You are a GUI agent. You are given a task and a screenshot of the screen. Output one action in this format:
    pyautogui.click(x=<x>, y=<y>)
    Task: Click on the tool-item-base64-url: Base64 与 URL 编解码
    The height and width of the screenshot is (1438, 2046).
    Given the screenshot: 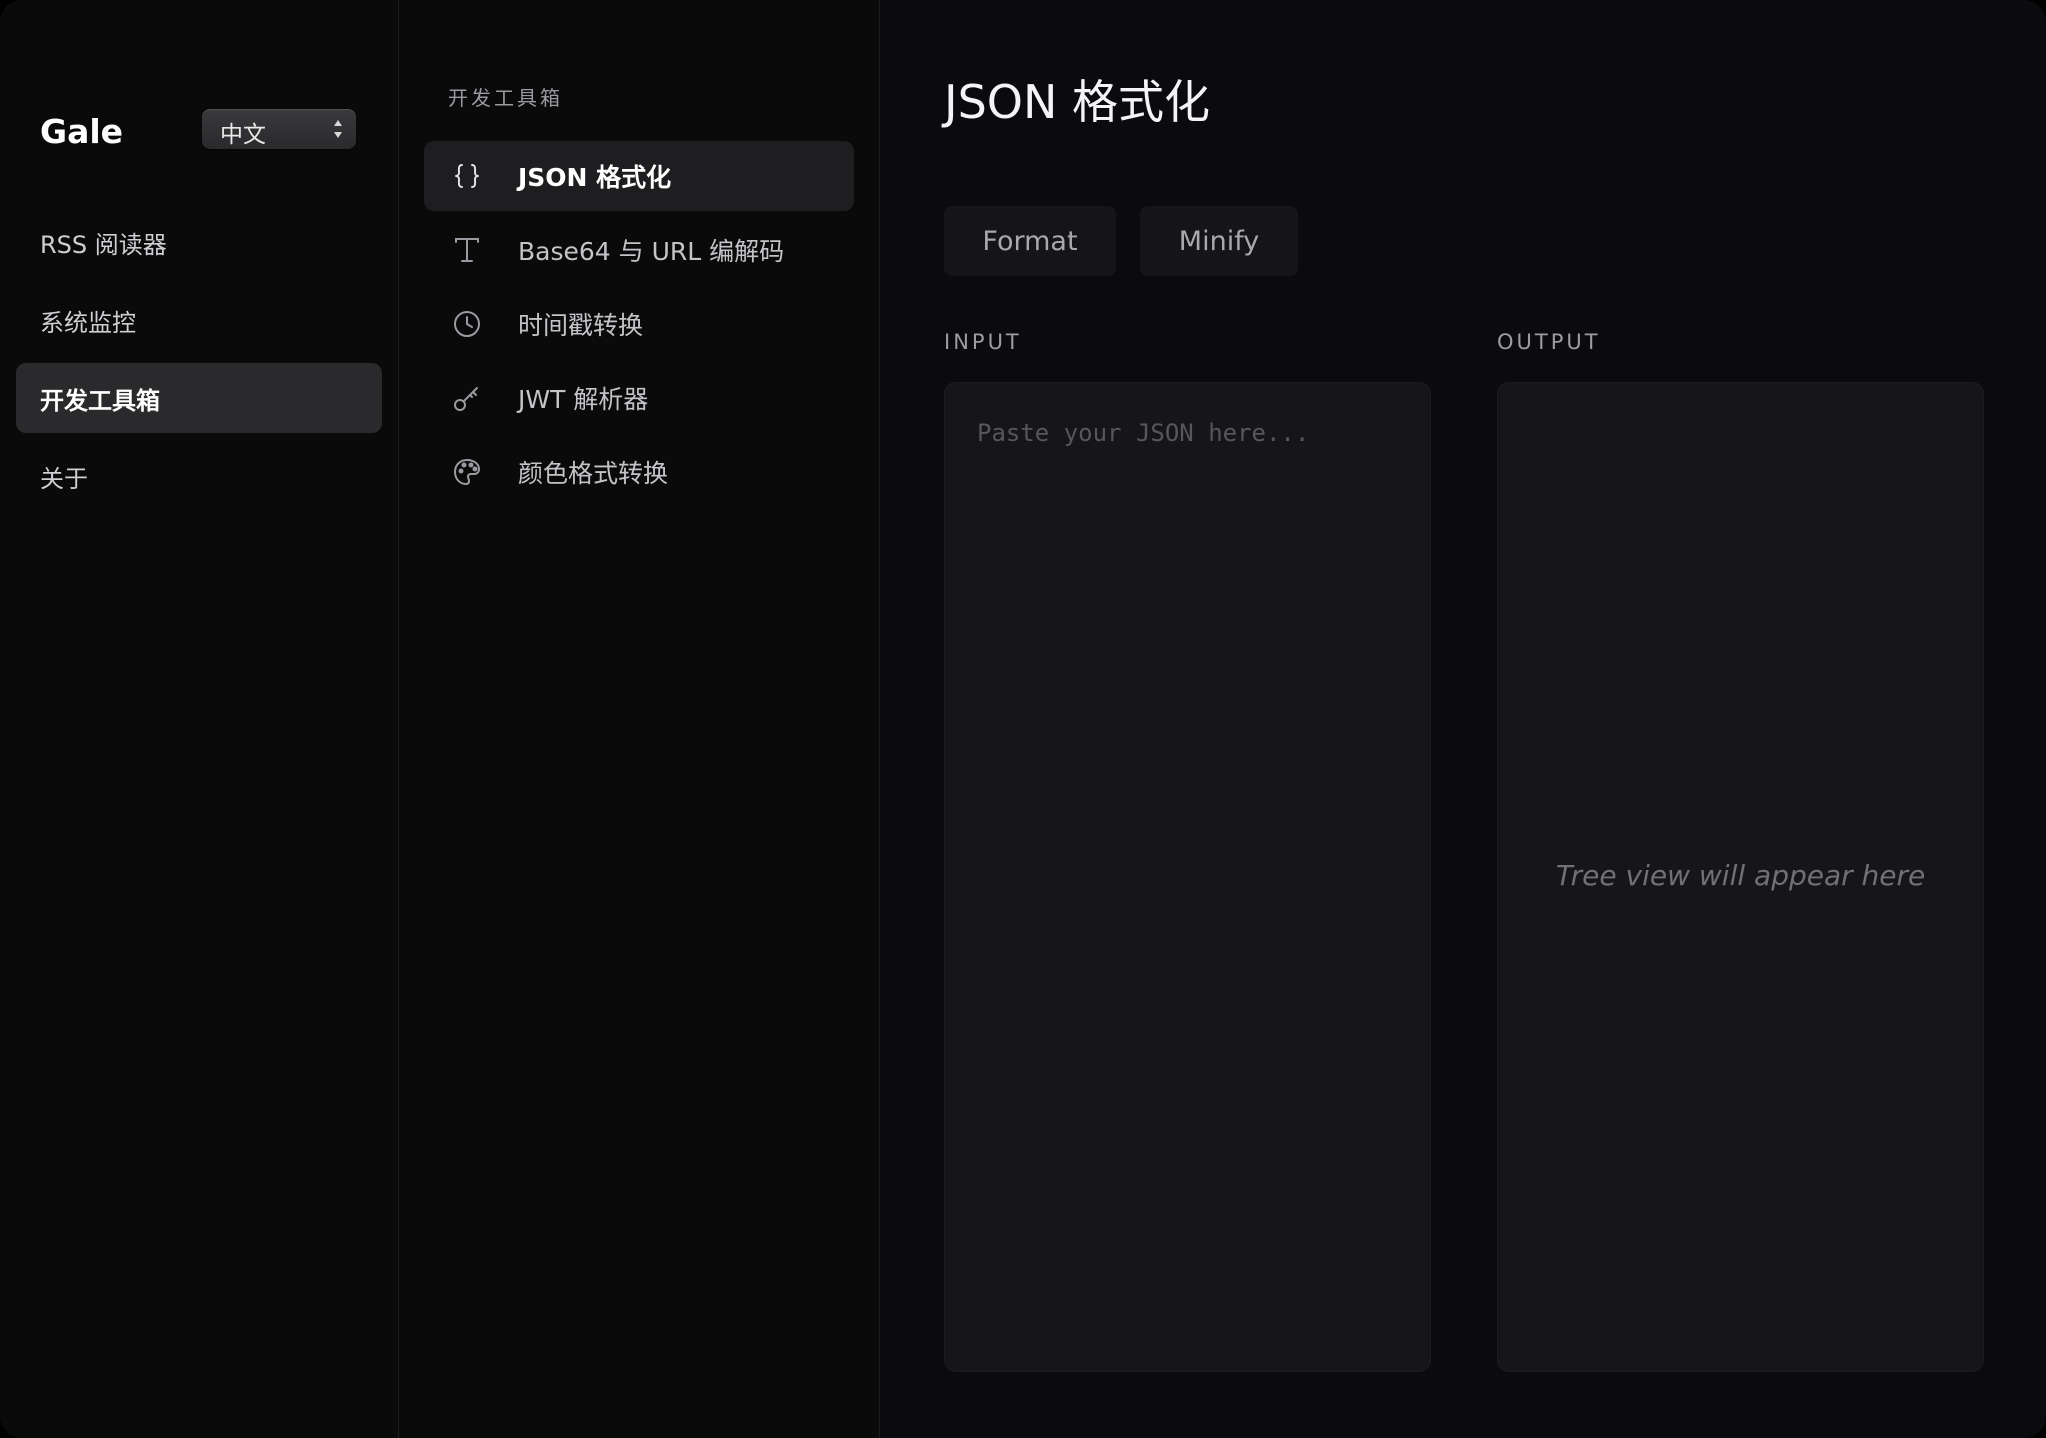 What is the action you would take?
    pyautogui.click(x=639, y=250)
    